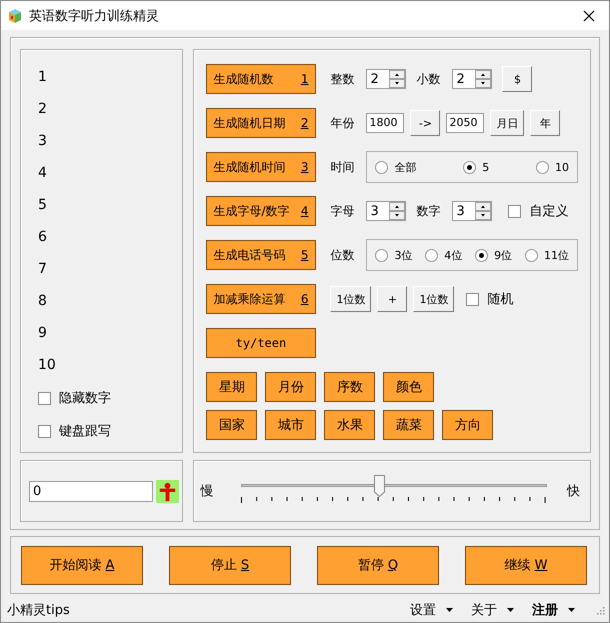 Image resolution: width=610 pixels, height=623 pixels. What do you see at coordinates (350, 425) in the screenshot?
I see `category-button: 水果` at bounding box center [350, 425].